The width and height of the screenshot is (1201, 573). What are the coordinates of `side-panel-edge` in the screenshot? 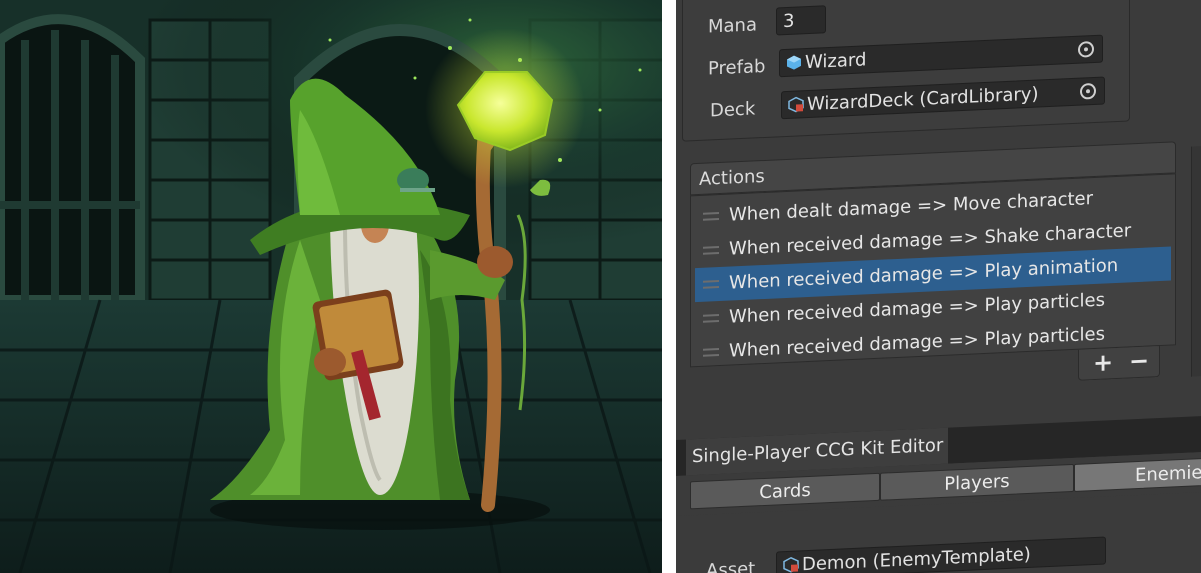 It's located at (1196, 260).